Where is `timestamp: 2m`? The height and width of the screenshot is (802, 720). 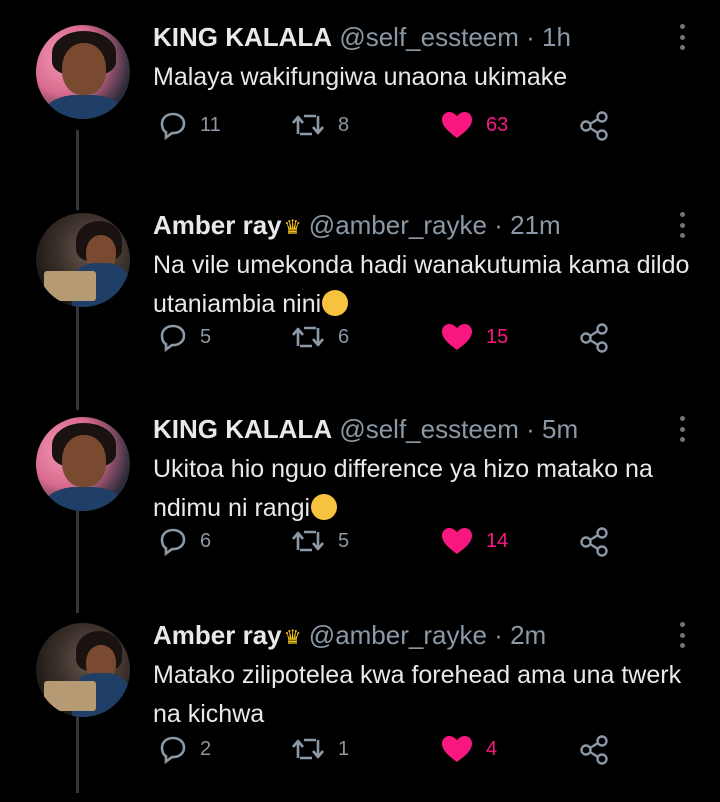 timestamp: 2m is located at coordinates (528, 635).